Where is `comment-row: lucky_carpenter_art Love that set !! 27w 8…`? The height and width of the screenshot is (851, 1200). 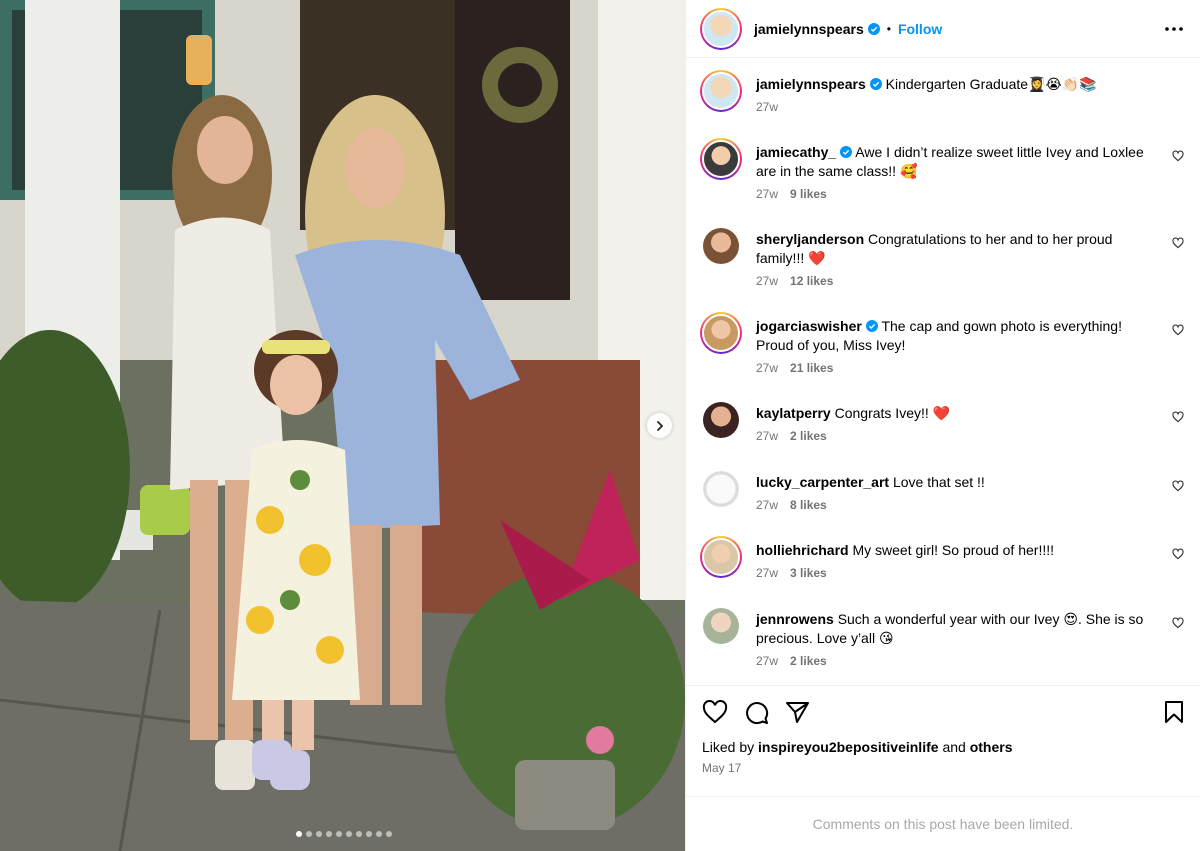 comment-row: lucky_carpenter_art Love that set !! 27w 8… is located at coordinates (942, 502).